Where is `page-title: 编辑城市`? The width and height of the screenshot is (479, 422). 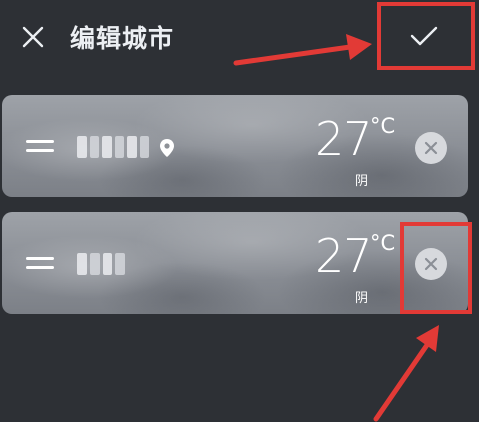 page-title: 编辑城市 is located at coordinates (122, 38).